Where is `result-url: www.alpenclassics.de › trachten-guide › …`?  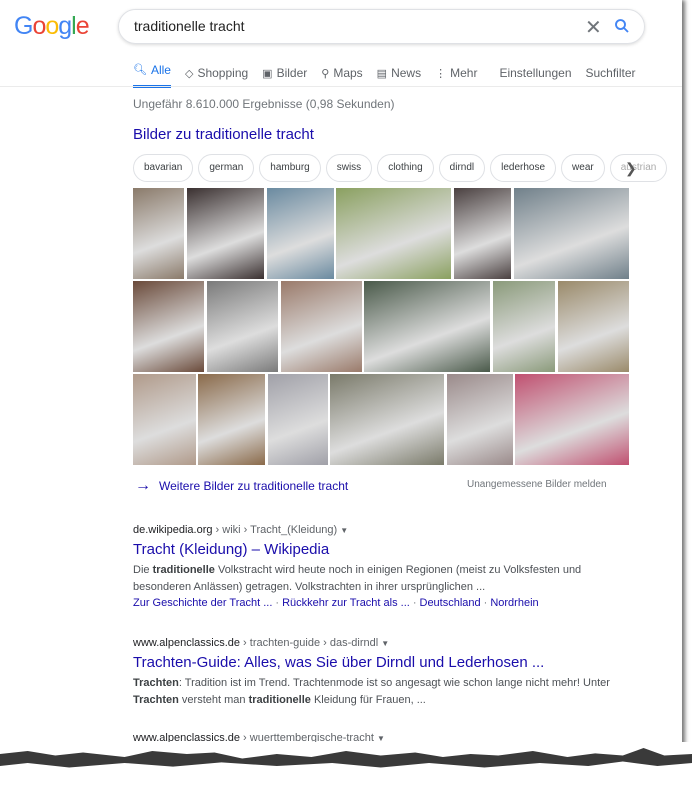
result-url: www.alpenclassics.de › trachten-guide › … is located at coordinates (383, 643).